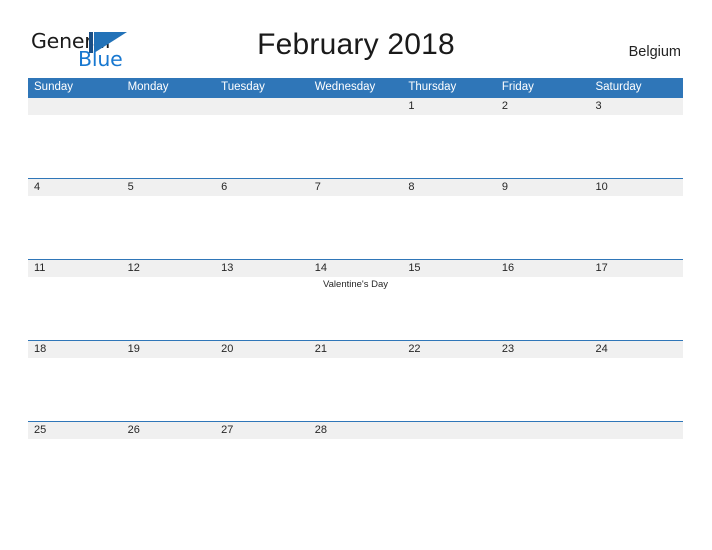 The height and width of the screenshot is (550, 712). What do you see at coordinates (168, 381) in the screenshot?
I see `day-cell: 19` at bounding box center [168, 381].